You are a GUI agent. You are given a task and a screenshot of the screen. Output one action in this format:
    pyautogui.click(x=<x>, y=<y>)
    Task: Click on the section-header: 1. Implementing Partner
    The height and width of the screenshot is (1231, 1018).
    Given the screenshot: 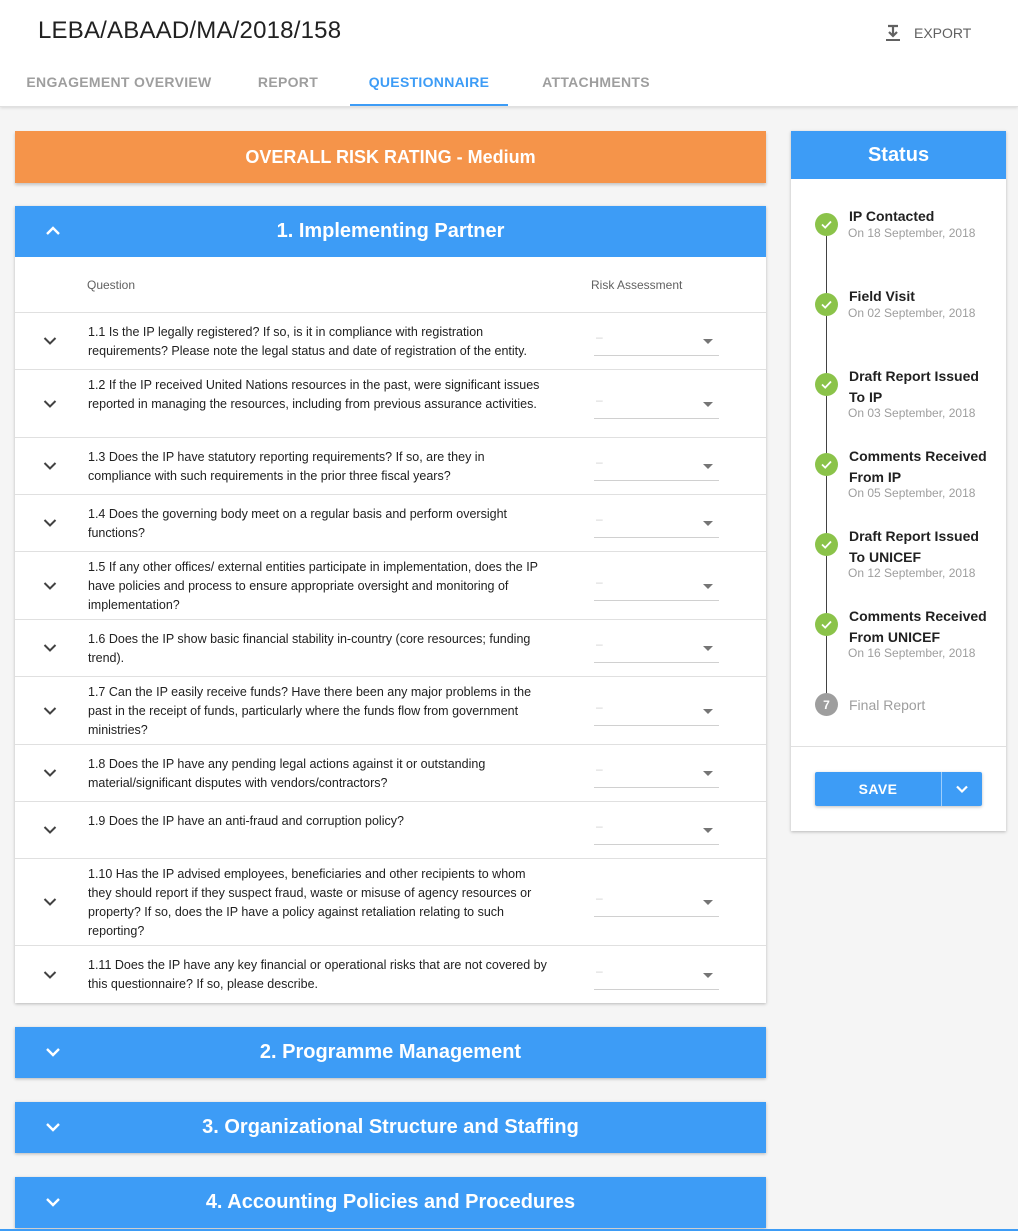 What is the action you would take?
    pyautogui.click(x=390, y=231)
    